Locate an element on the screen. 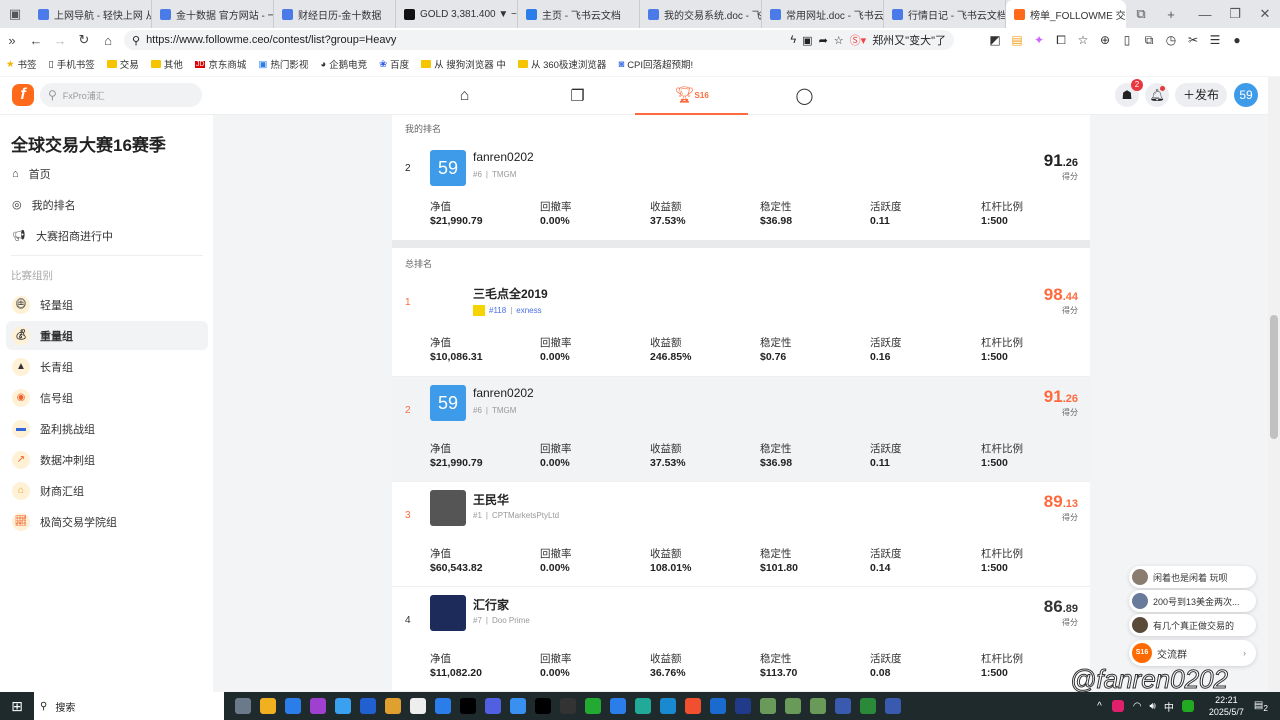 Image resolution: width=1280 pixels, height=720 pixels. sidebar-group-evergreen: ▲ 长青组 is located at coordinates (107, 366).